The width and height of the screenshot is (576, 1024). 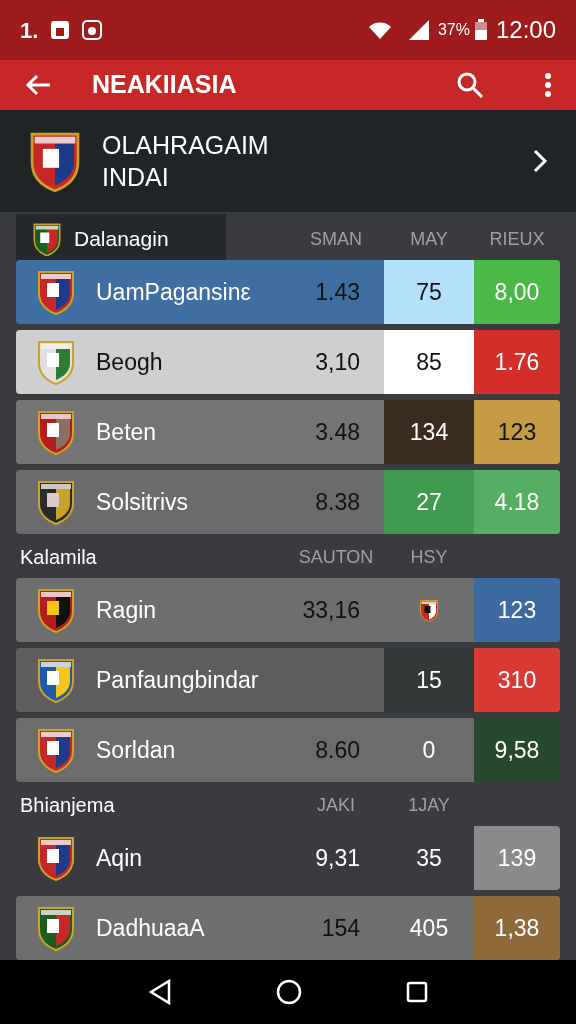 What do you see at coordinates (517, 502) in the screenshot?
I see `stat-cell: 4.18` at bounding box center [517, 502].